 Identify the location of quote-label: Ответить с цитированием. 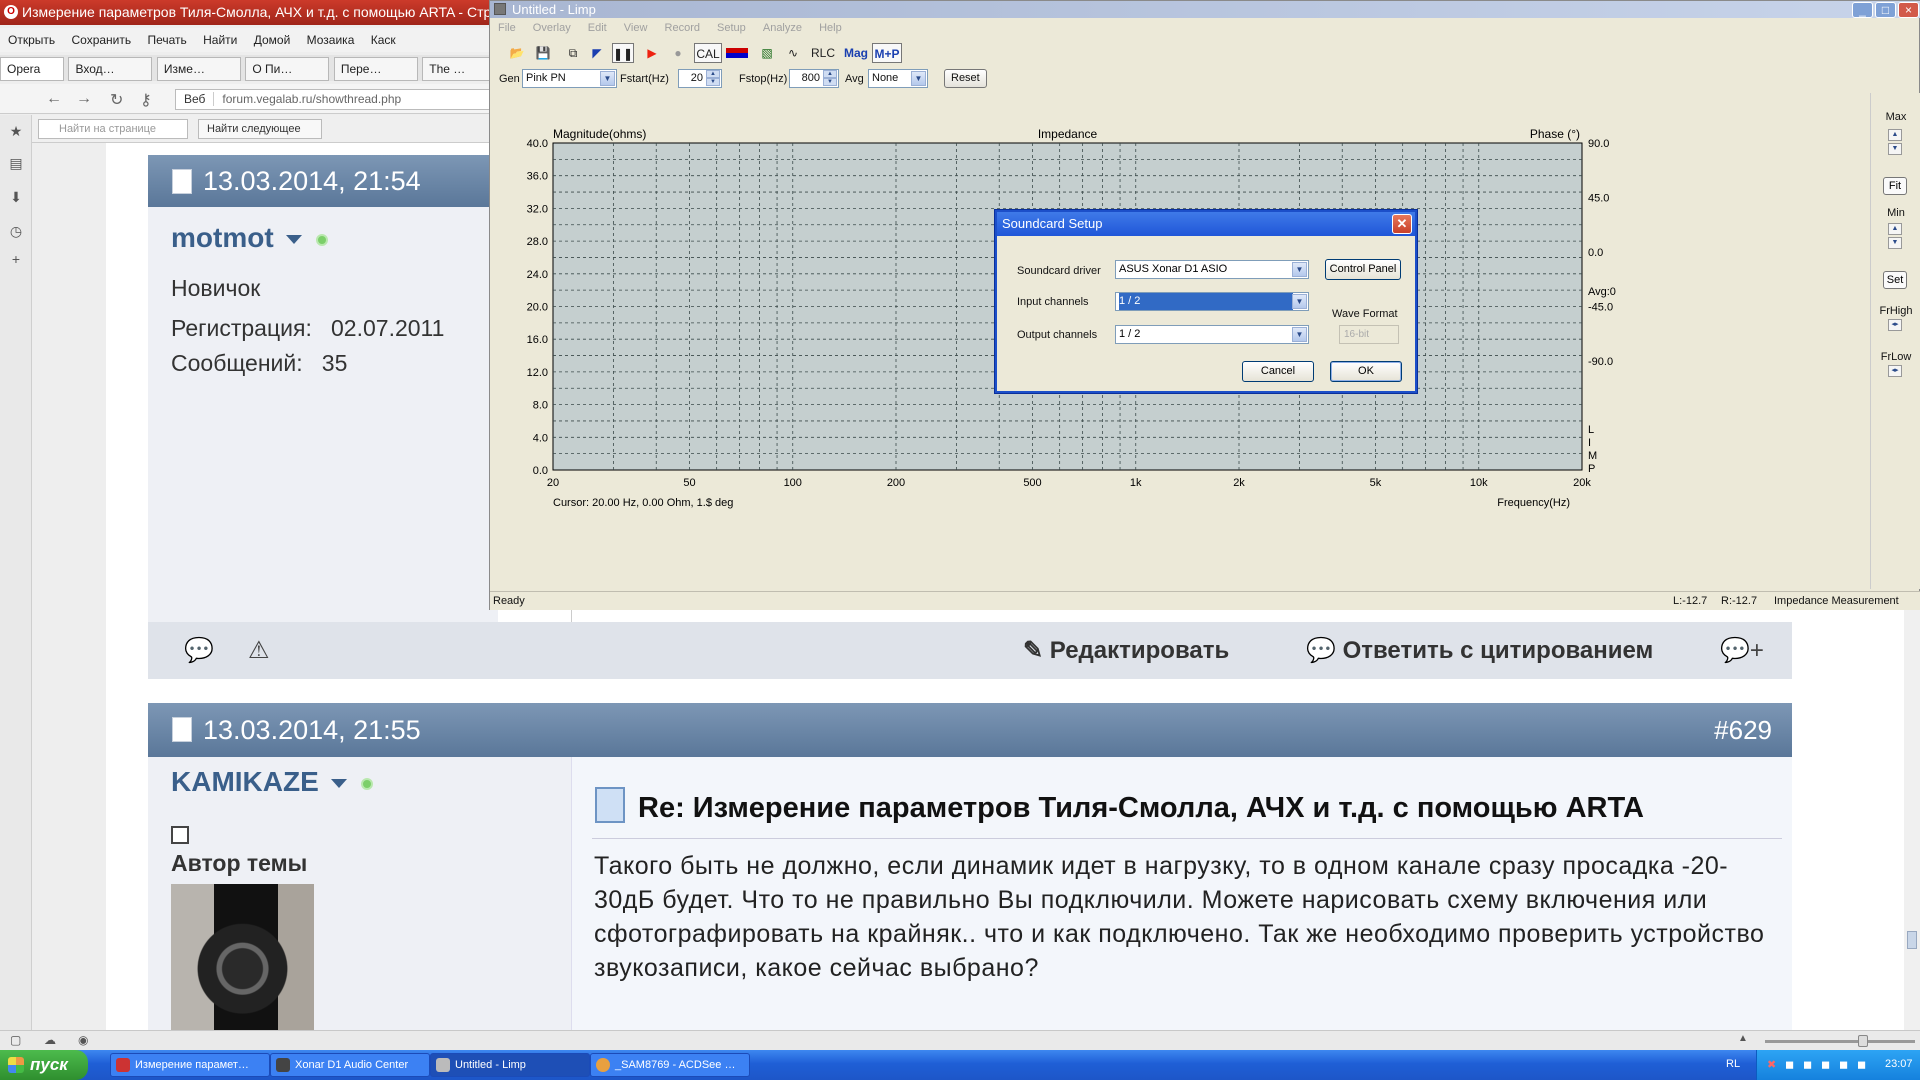
(1498, 650).